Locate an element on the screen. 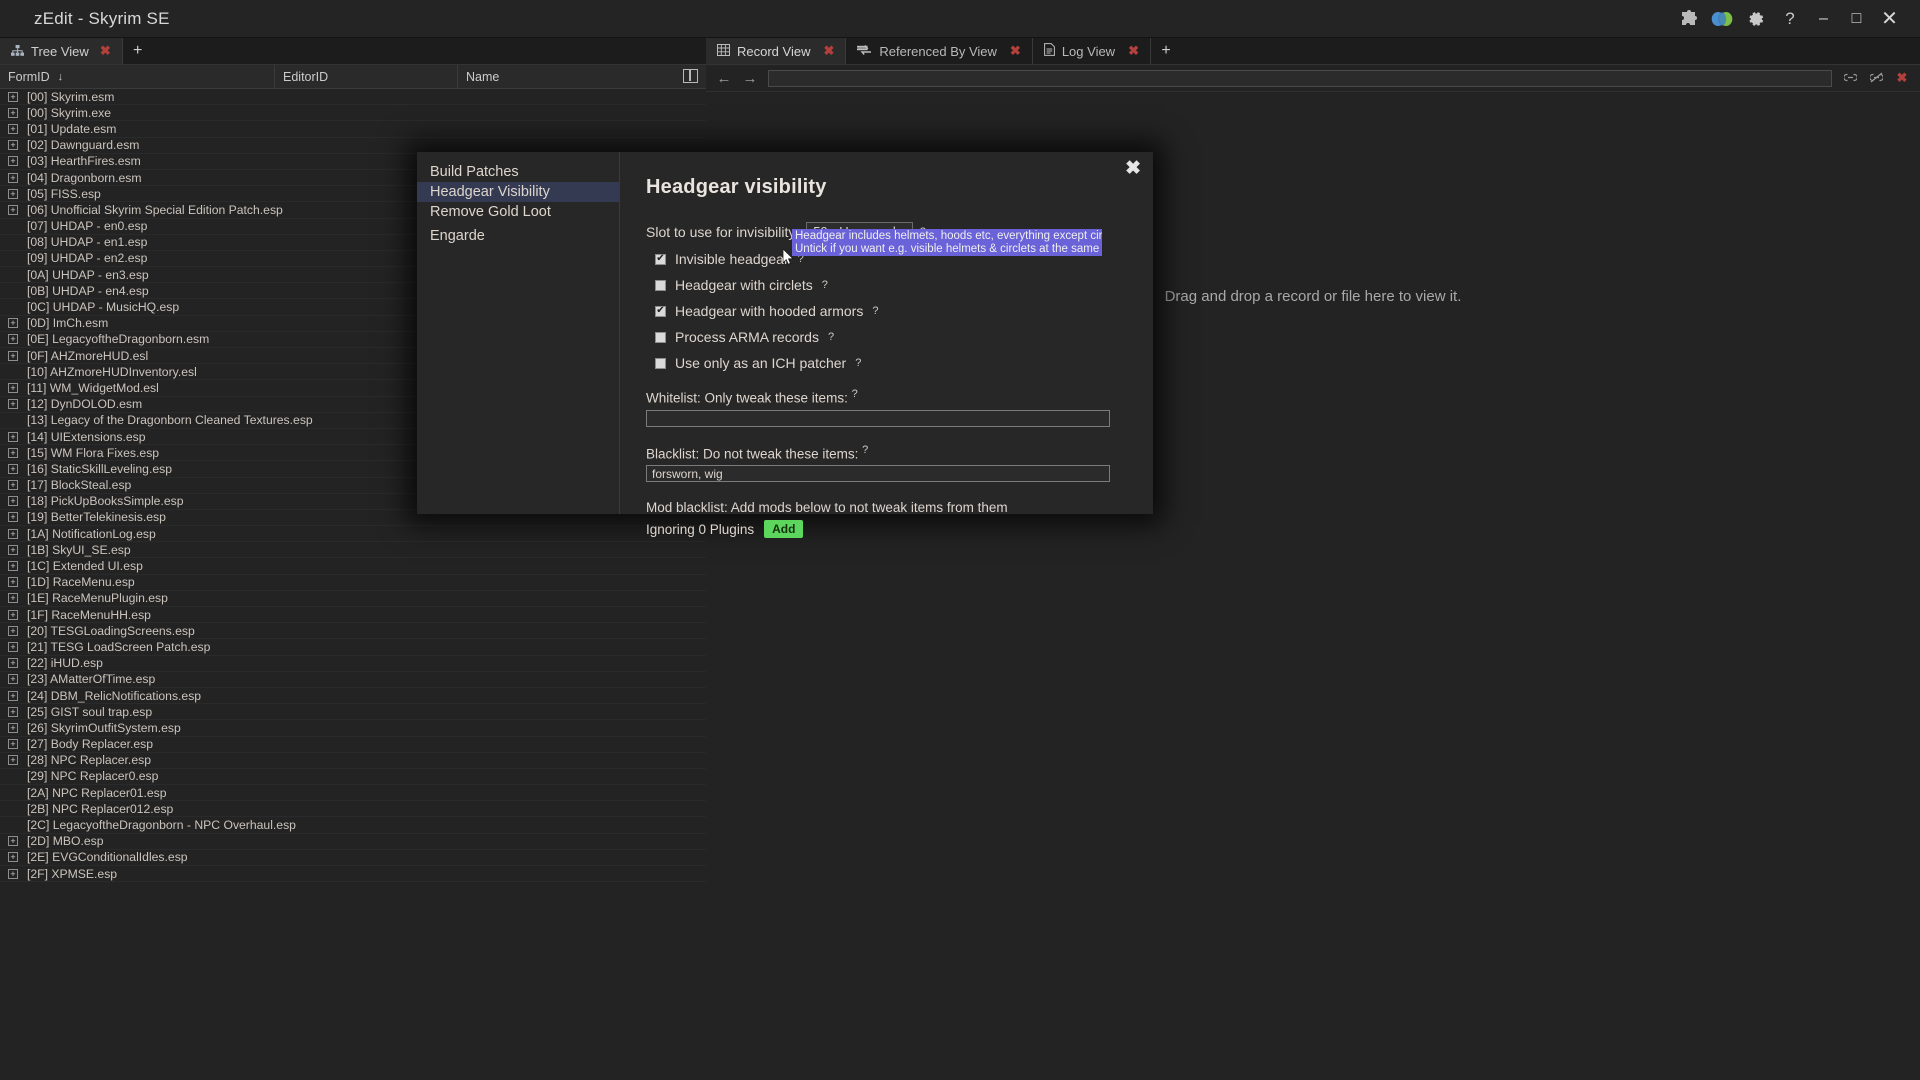 Image resolution: width=1920 pixels, height=1080 pixels. modal-nav-item-engarde: Engarde is located at coordinates (518, 236).